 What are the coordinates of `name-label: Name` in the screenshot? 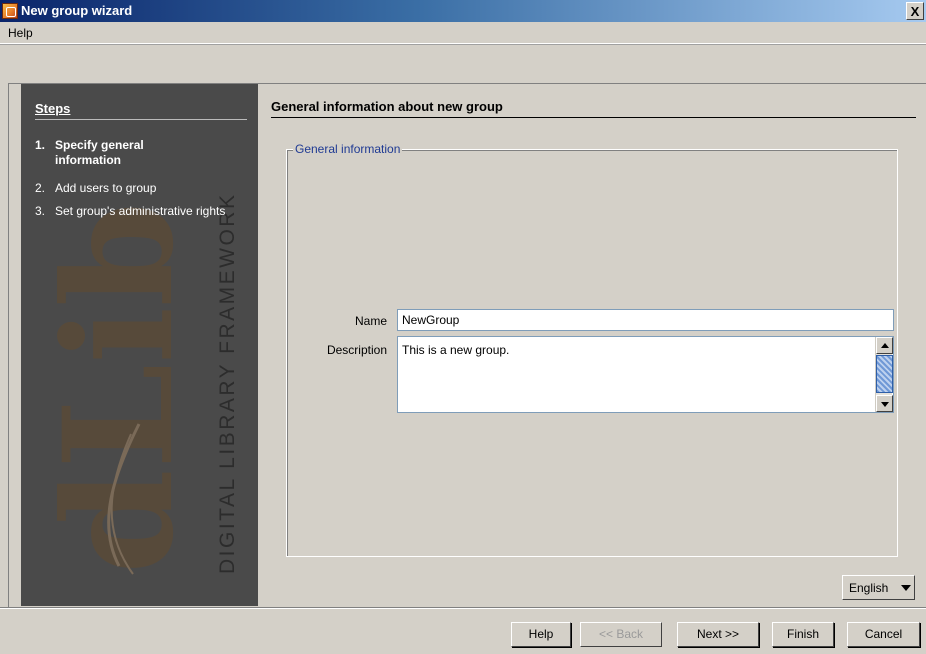 It's located at (370, 321).